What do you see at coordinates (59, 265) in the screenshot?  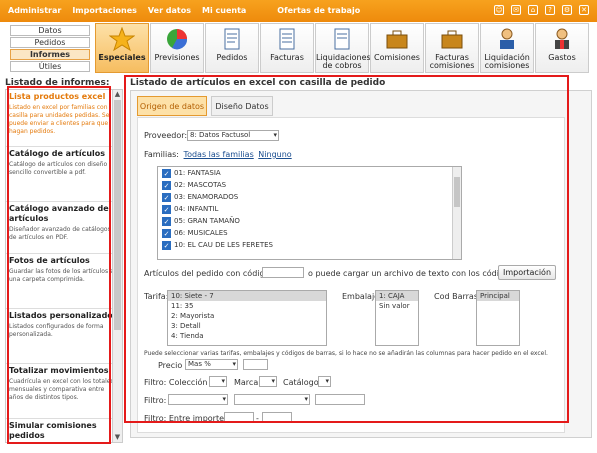 I see `highlight-box-left` at bounding box center [59, 265].